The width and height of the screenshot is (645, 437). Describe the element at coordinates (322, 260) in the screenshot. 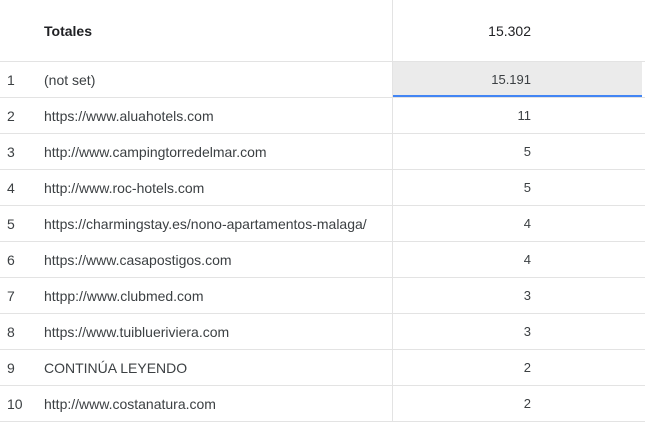

I see `table-row: 6 https://www.casapostigos.com 4` at that location.